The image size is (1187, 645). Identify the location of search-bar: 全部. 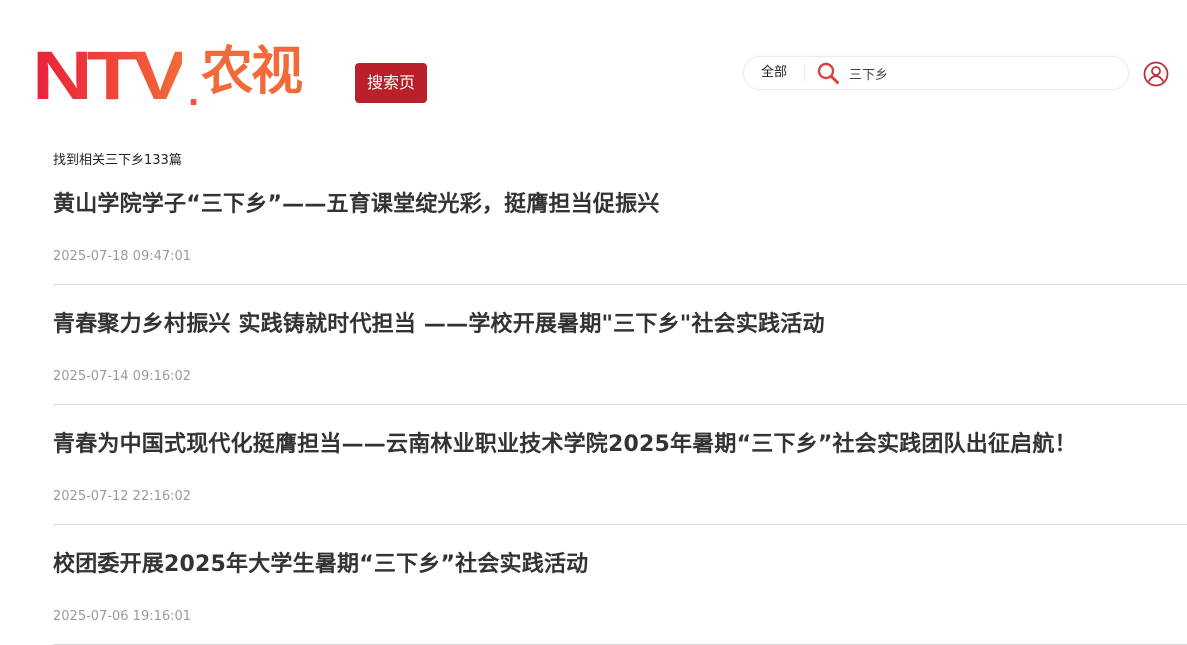
(936, 73).